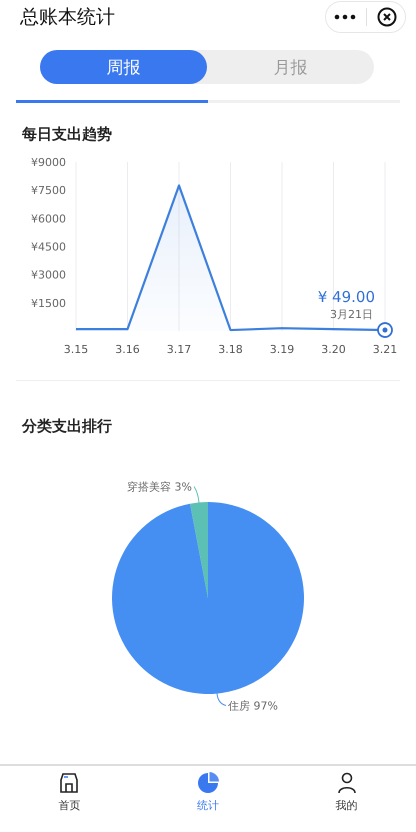 The width and height of the screenshot is (416, 832). I want to click on axis-label: 3.15, so click(76, 349).